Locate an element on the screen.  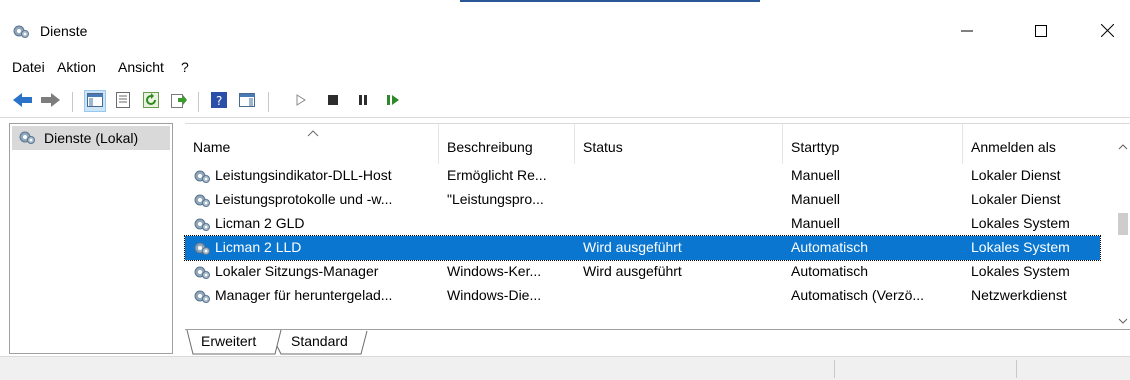
status-bar is located at coordinates (565, 368).